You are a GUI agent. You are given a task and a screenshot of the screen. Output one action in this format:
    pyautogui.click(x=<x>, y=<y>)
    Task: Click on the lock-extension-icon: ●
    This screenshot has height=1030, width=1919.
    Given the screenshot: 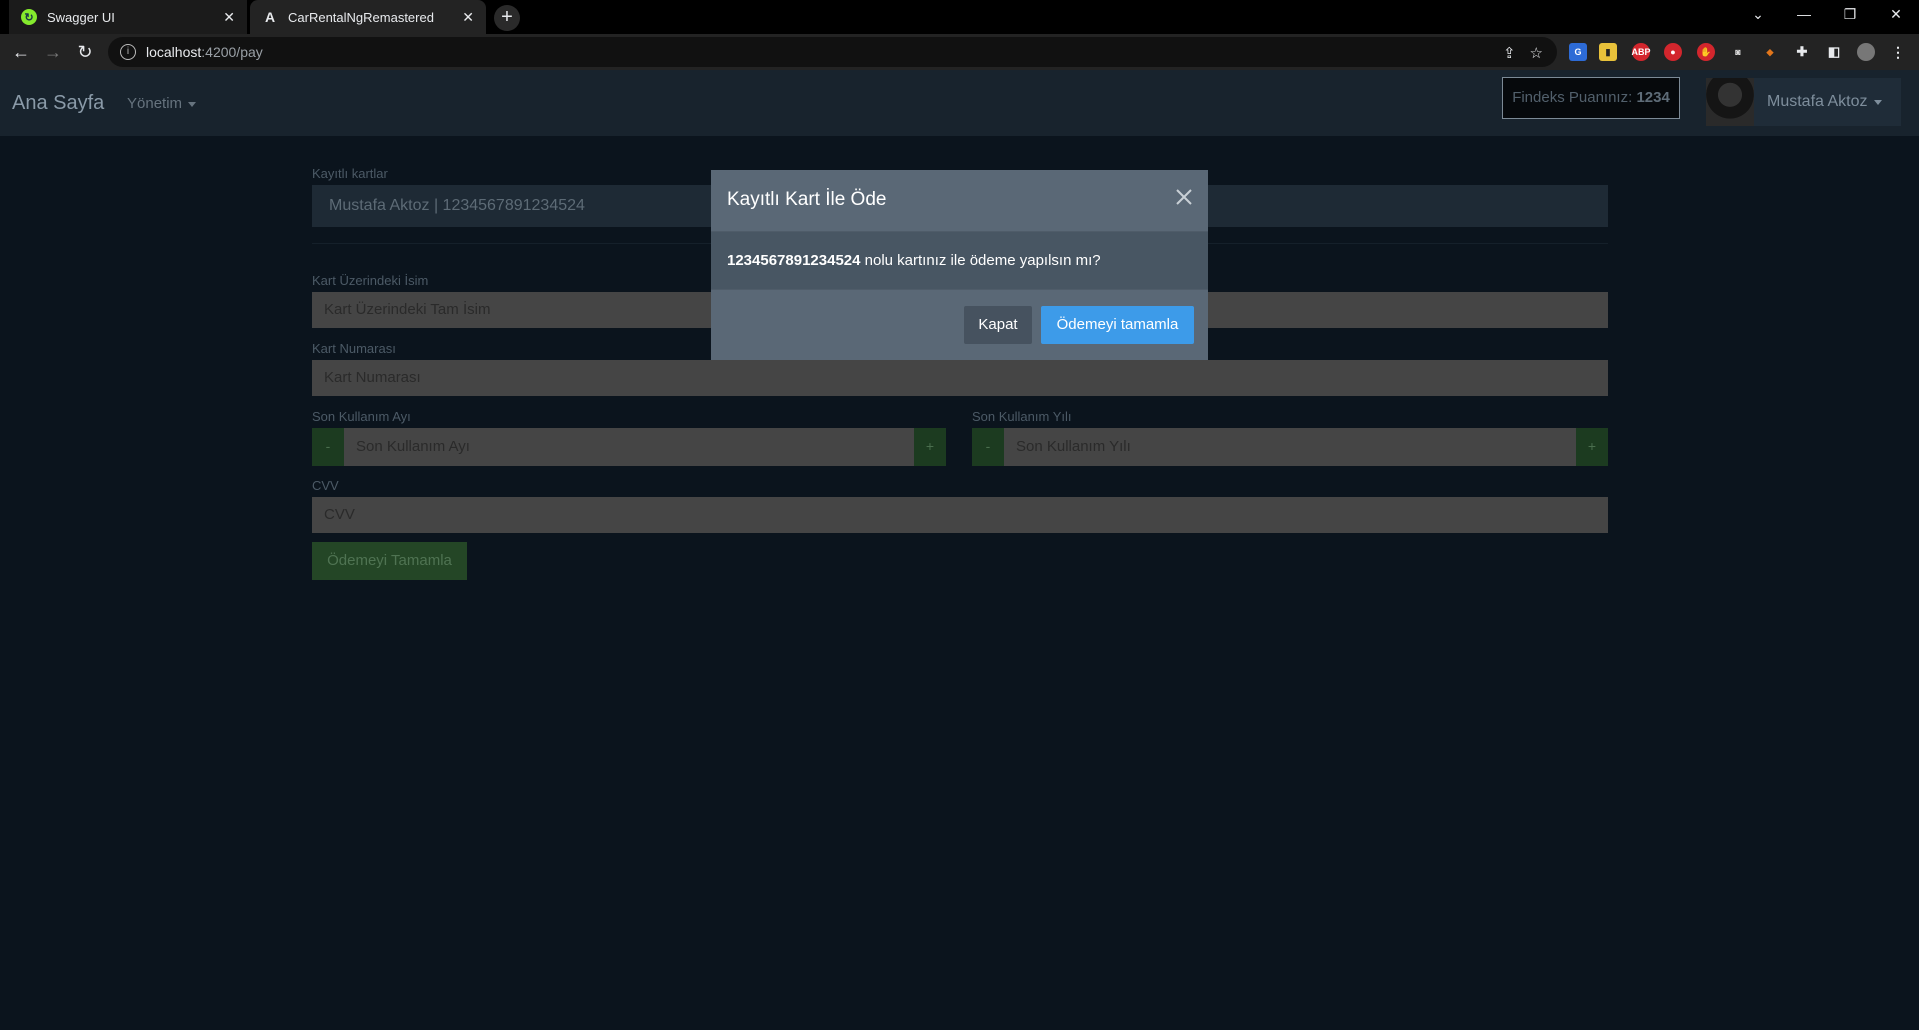 What is the action you would take?
    pyautogui.click(x=1673, y=52)
    